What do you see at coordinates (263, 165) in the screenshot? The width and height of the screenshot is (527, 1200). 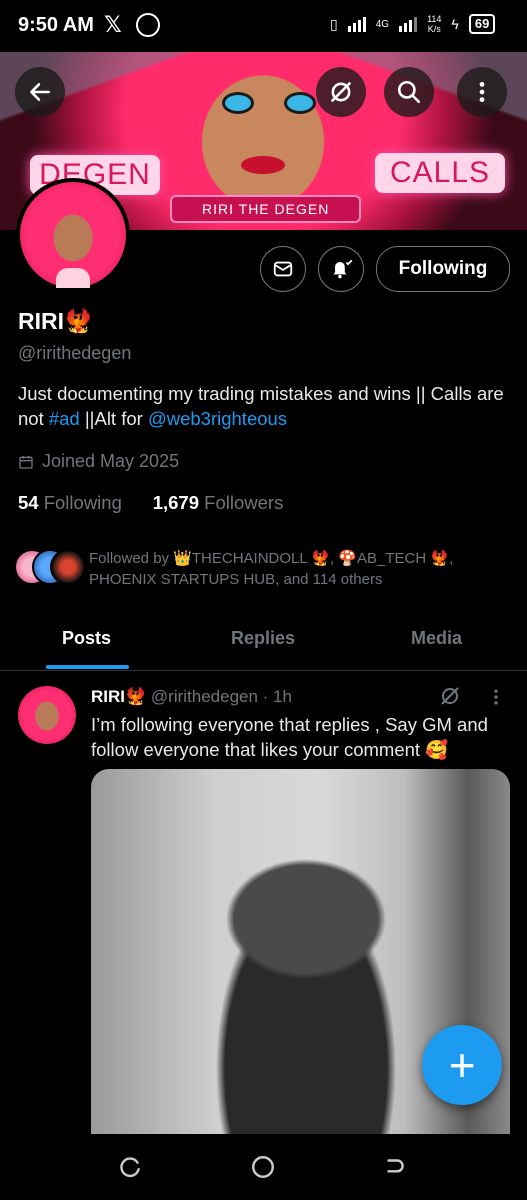 I see `banner-lips` at bounding box center [263, 165].